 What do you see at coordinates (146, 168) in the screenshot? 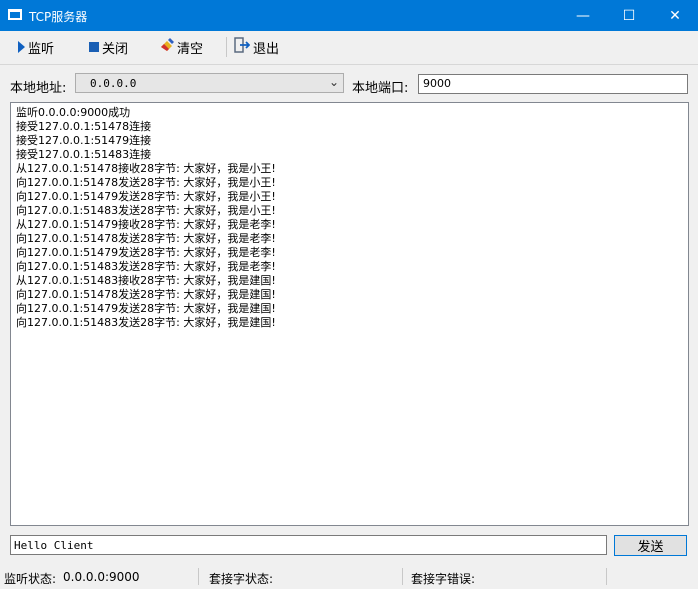
I see `log-line: 从127.0.0.1:51478接收28字节: 大家好，我是小王!` at bounding box center [146, 168].